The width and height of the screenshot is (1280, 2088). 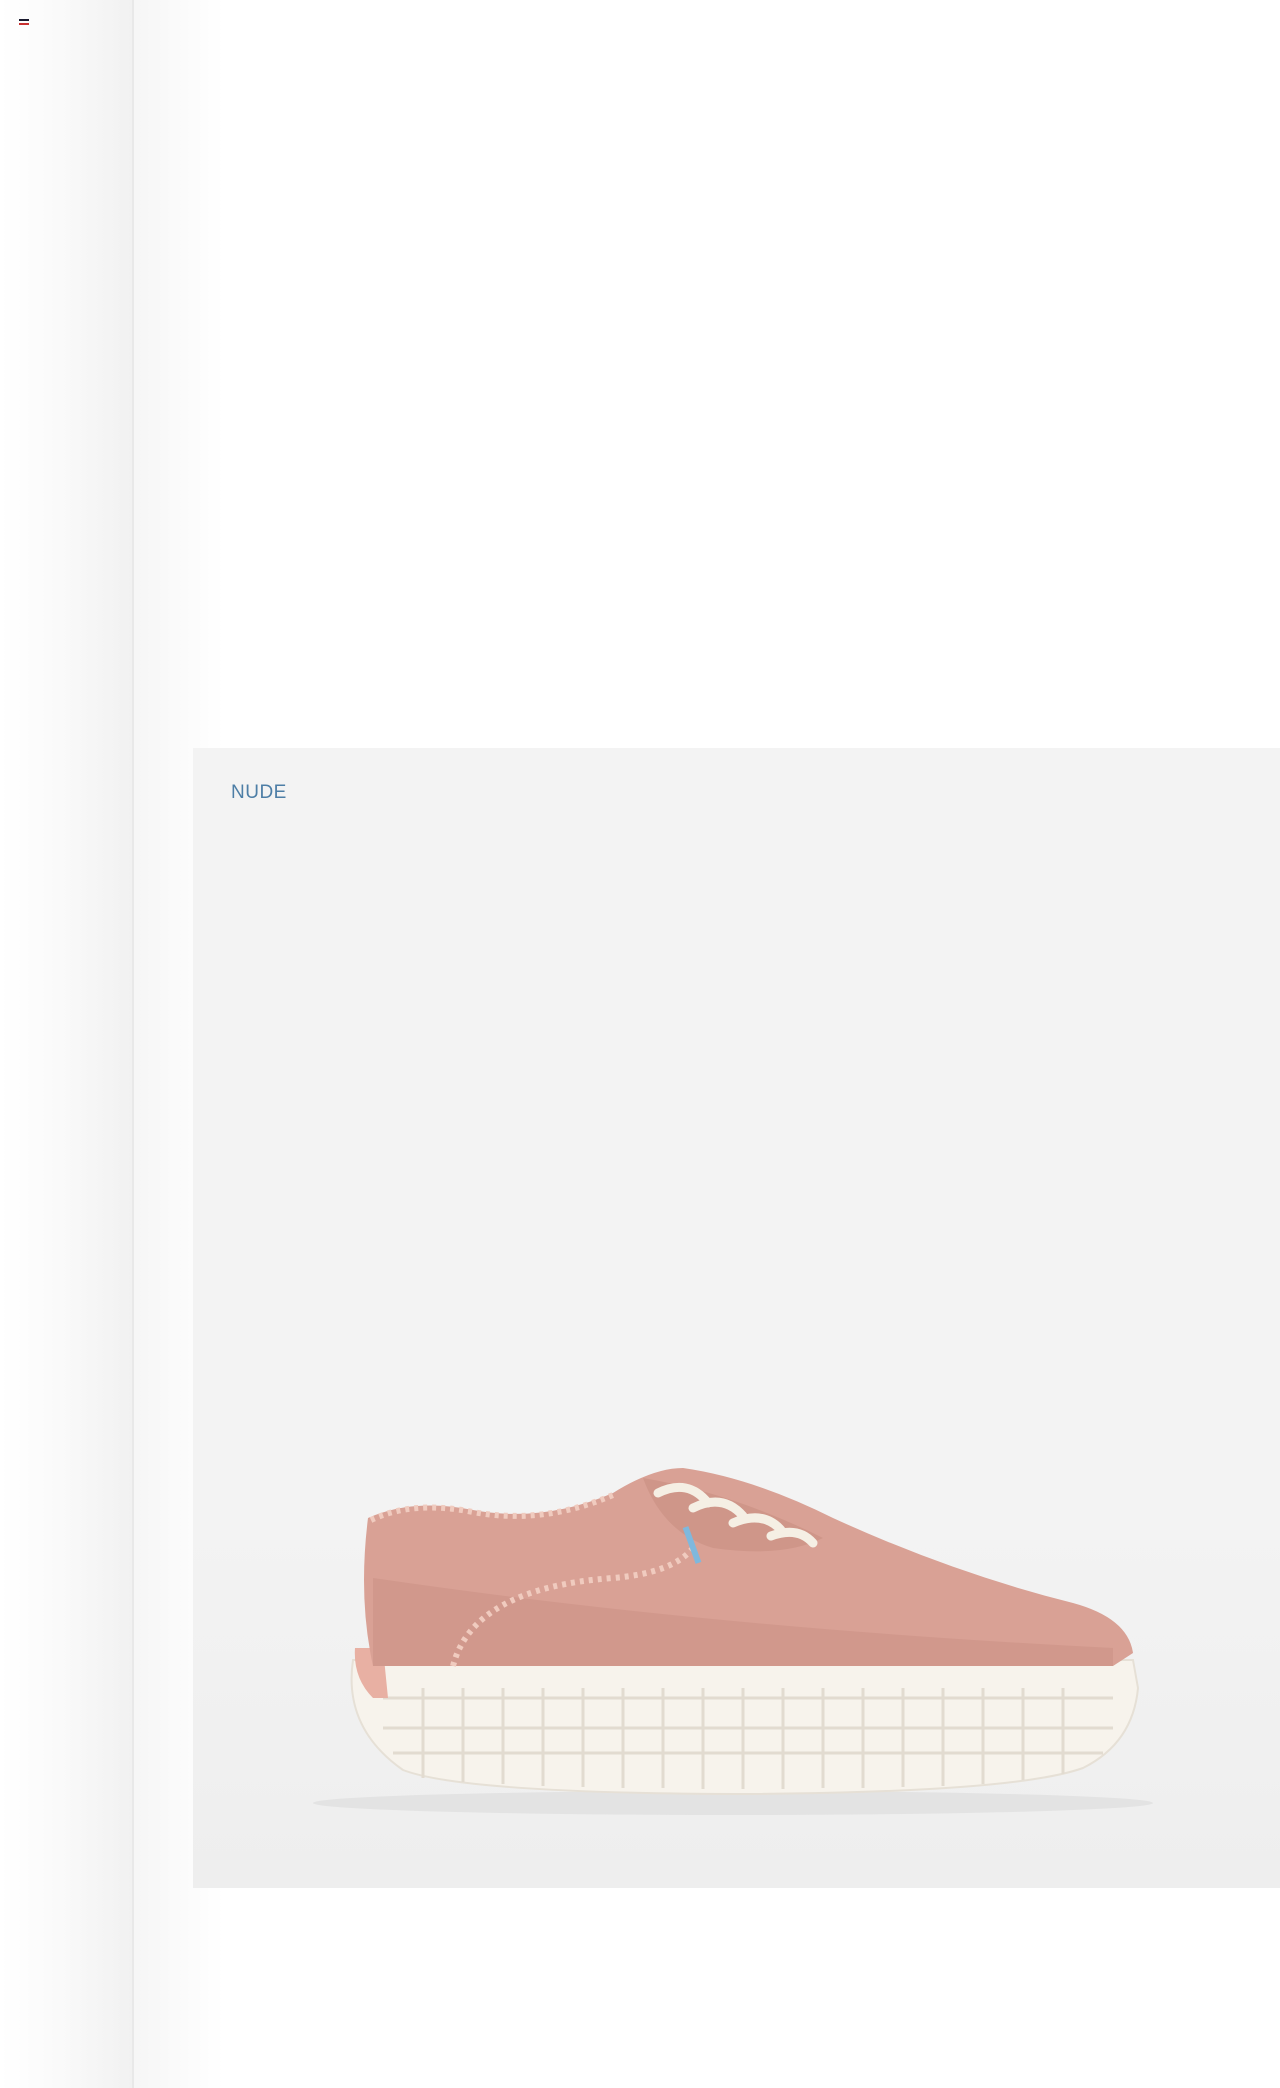 I want to click on pink-canvas-sneaker-image, so click(x=733, y=1641).